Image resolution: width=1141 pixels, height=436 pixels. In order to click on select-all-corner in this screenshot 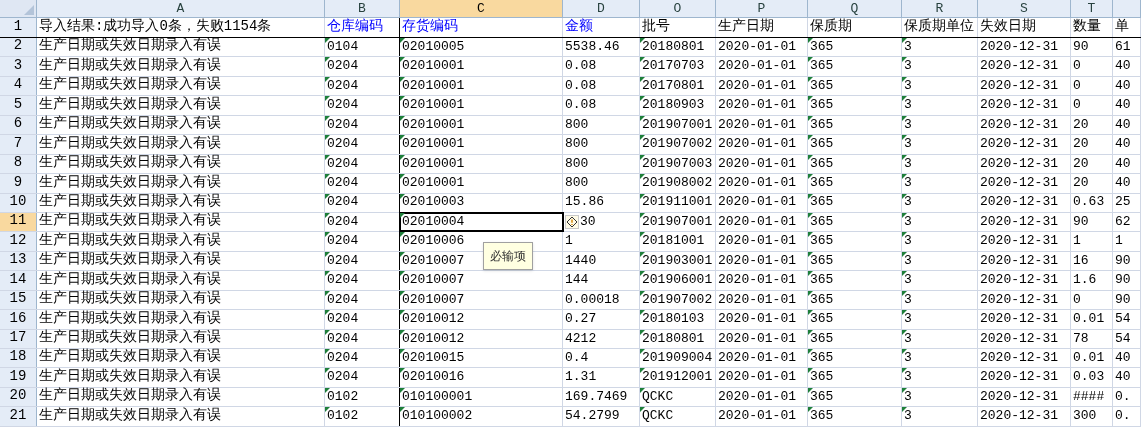, I will do `click(18, 9)`.